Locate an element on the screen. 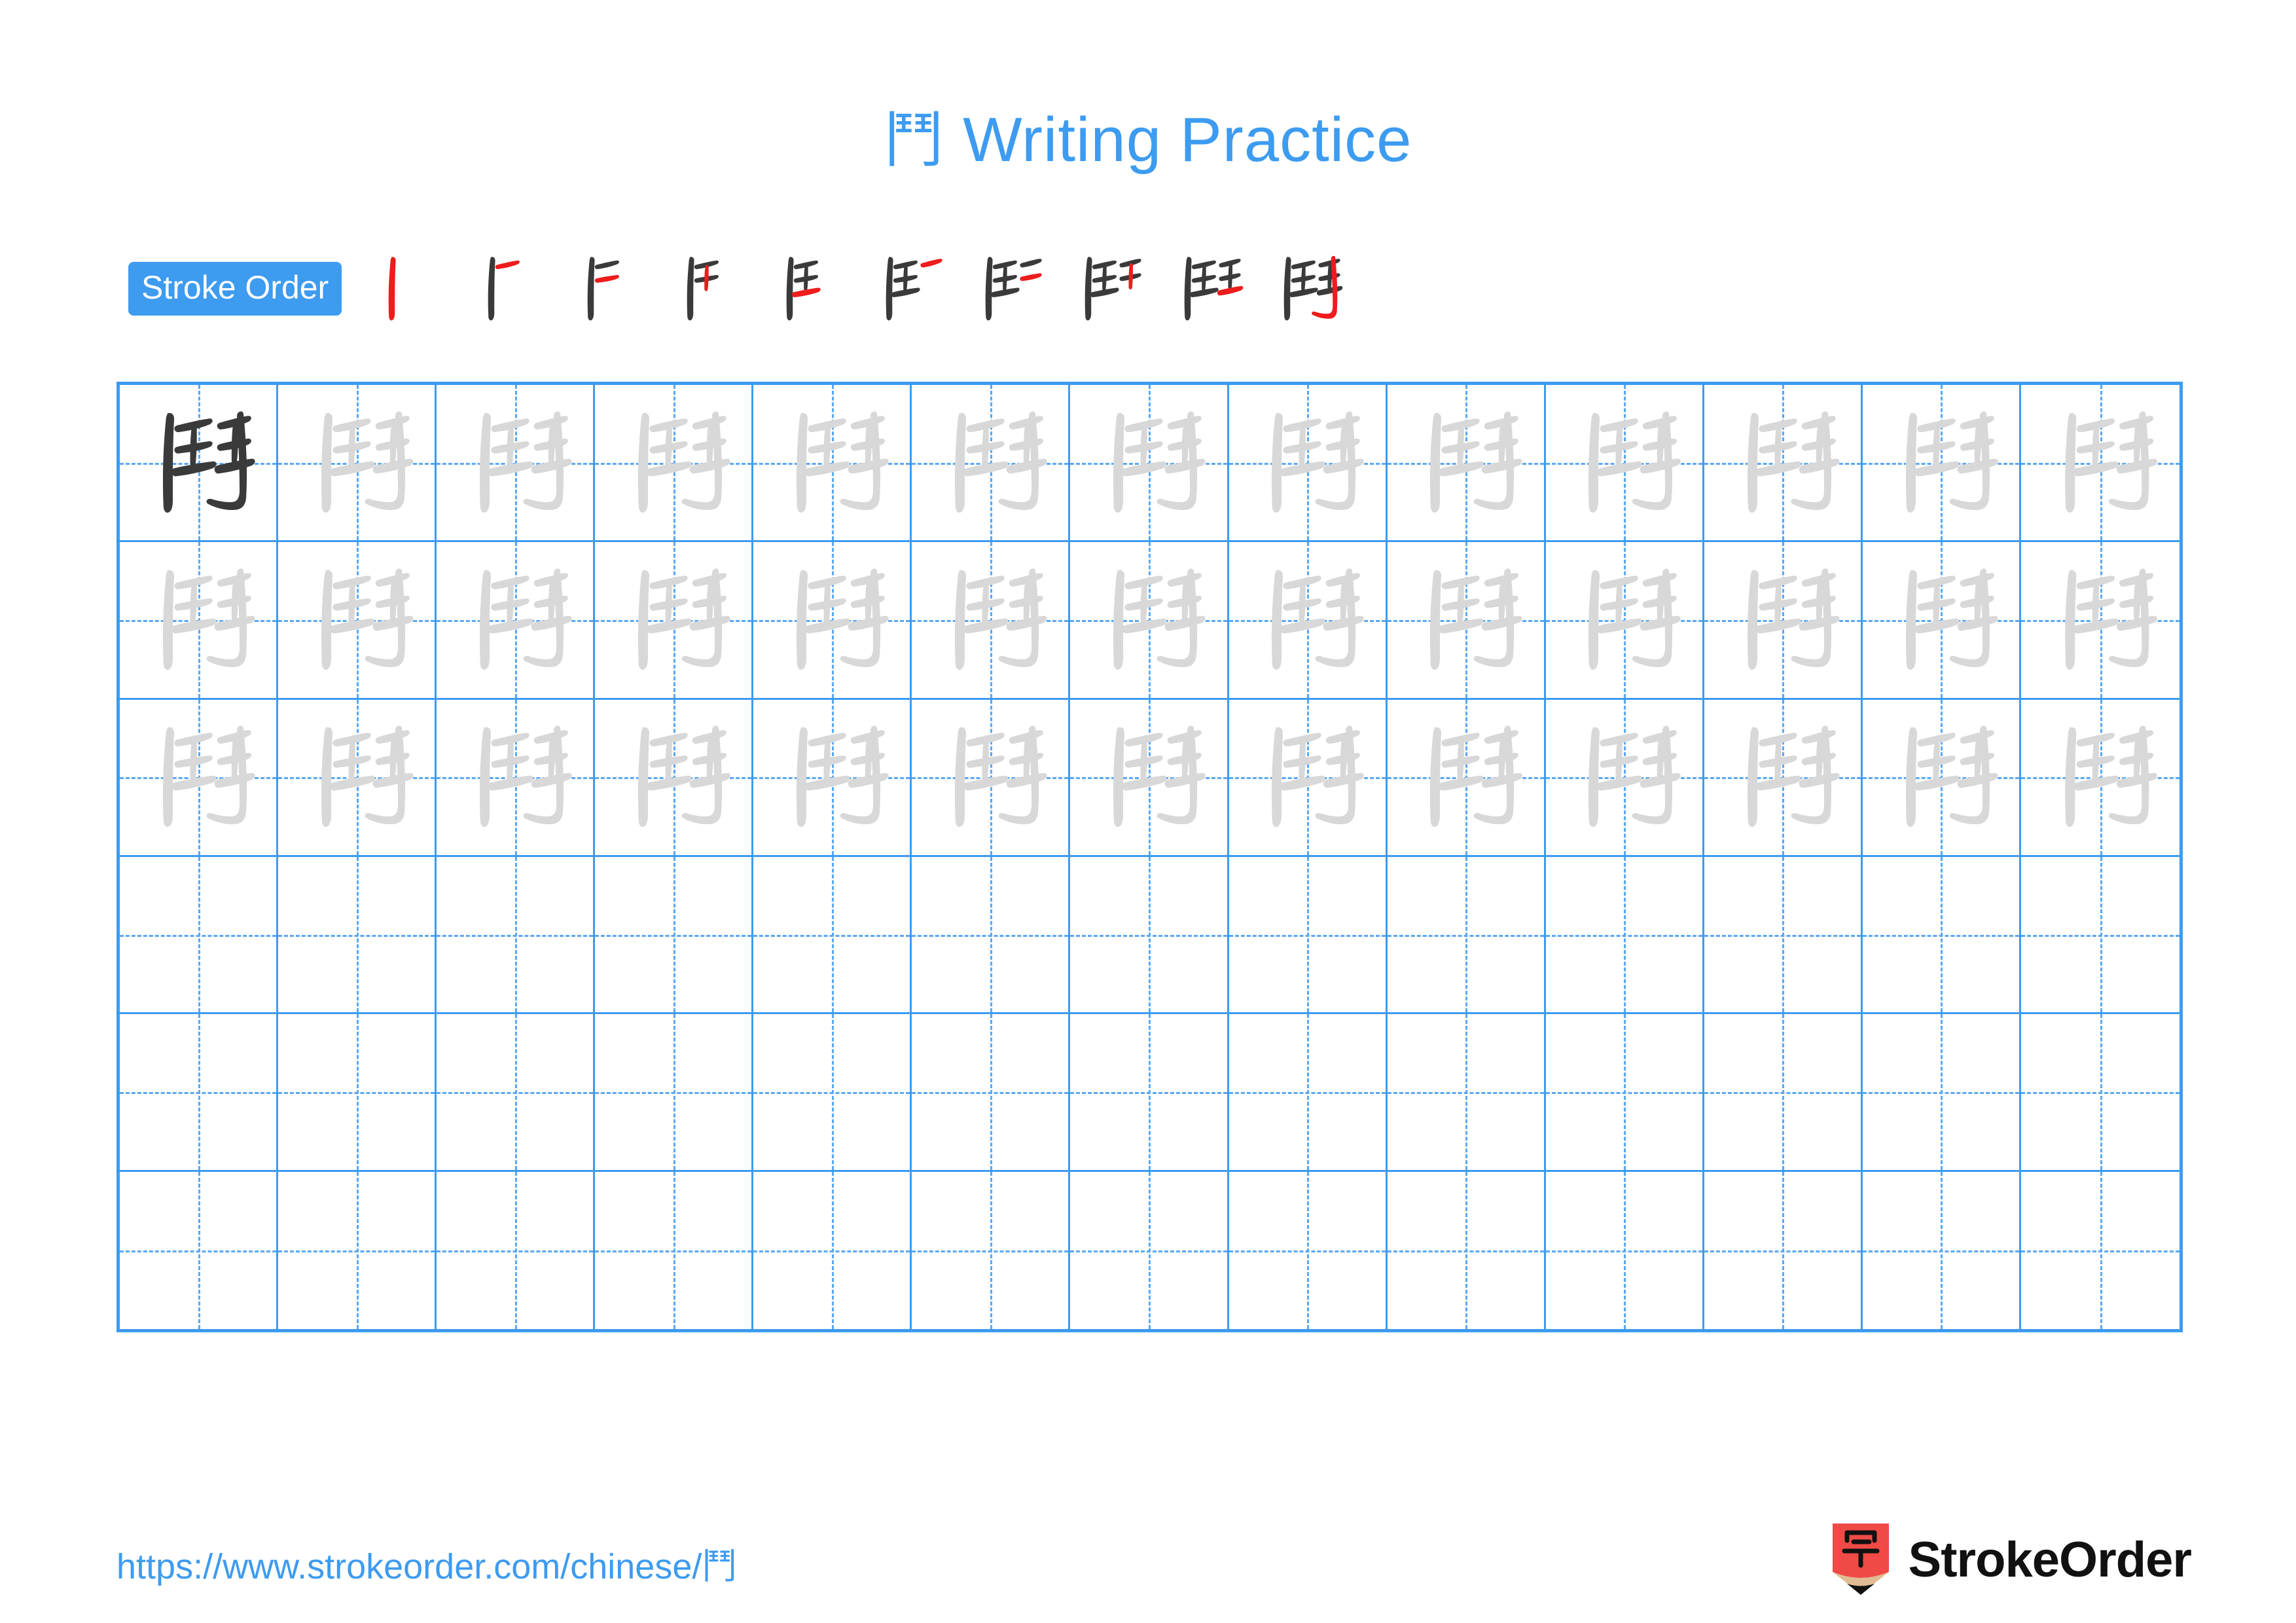  footer-url-prefix: https://www.strokeorder.com/chinese/ is located at coordinates (409, 1566).